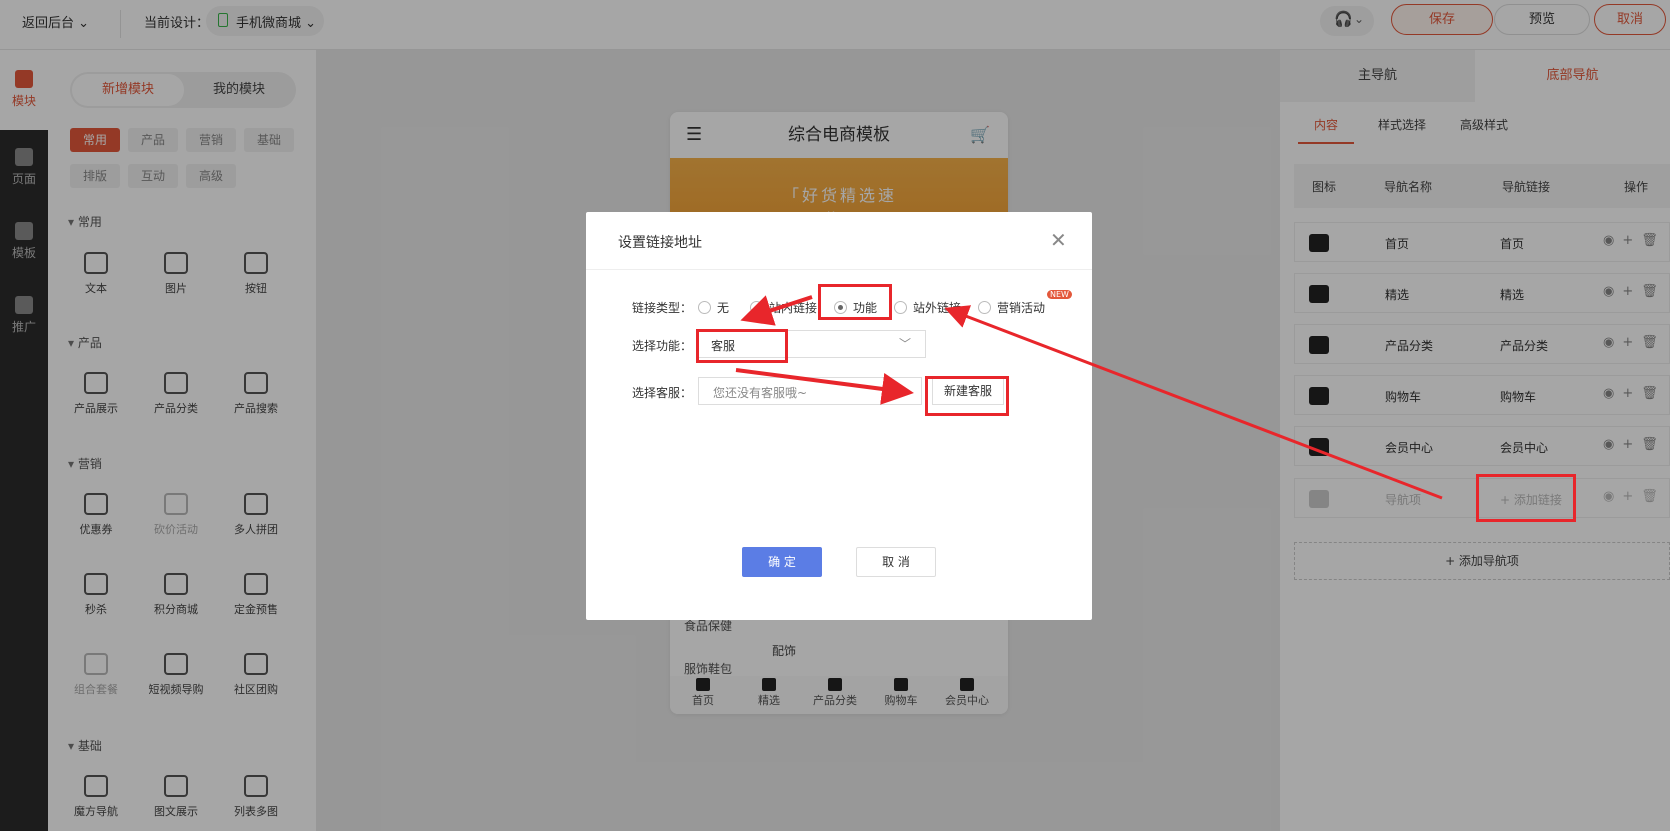 The image size is (1670, 831). What do you see at coordinates (824, 386) in the screenshot?
I see `arrow-to-new-service` at bounding box center [824, 386].